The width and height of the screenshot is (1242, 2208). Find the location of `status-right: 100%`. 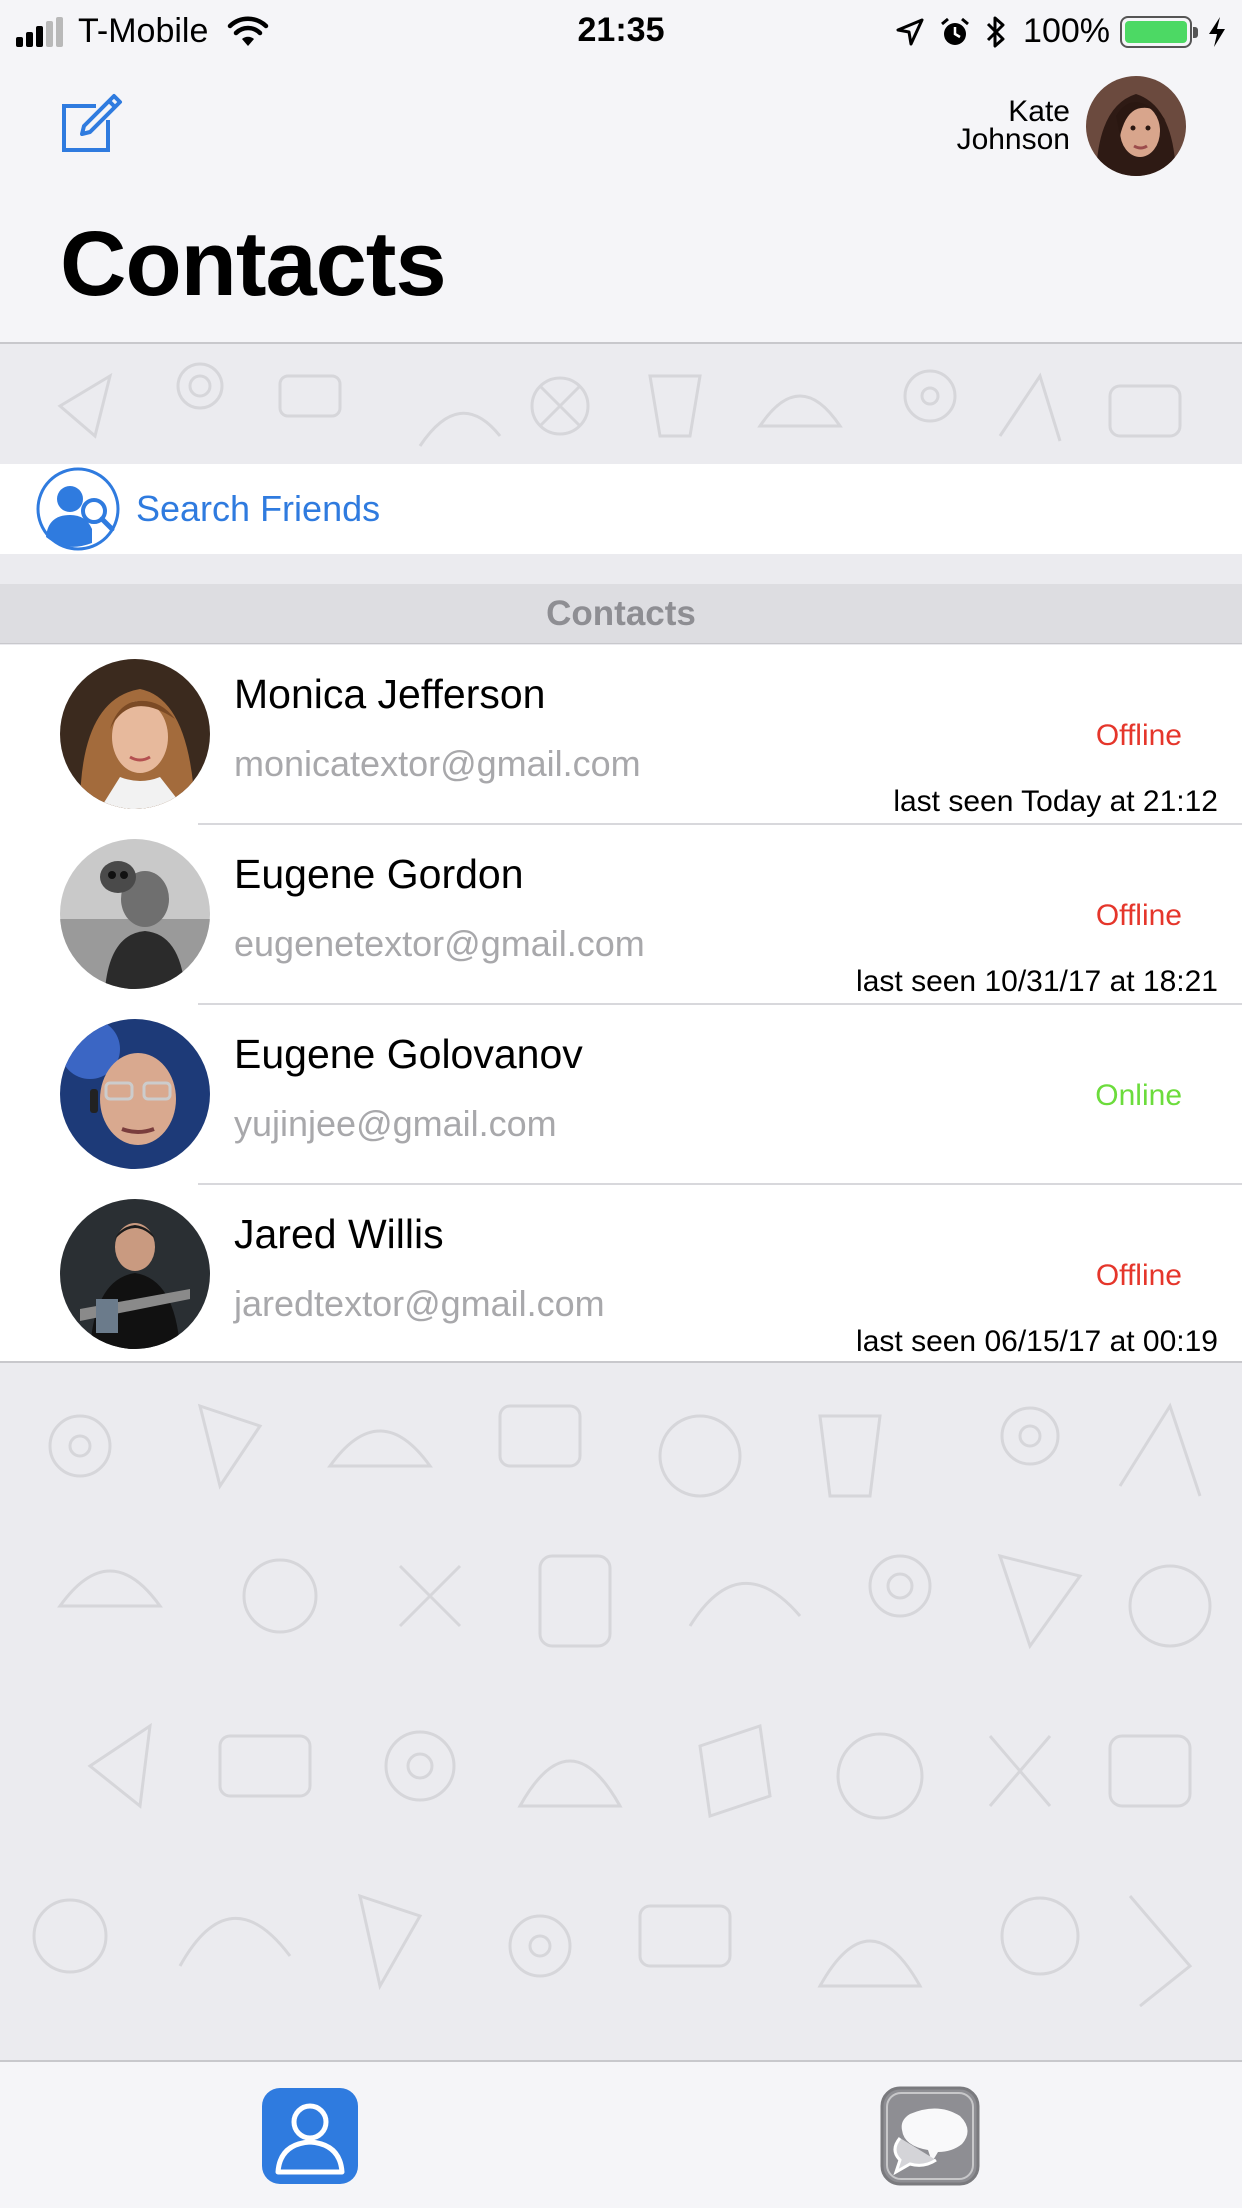

status-right: 100% is located at coordinates (1054, 31).